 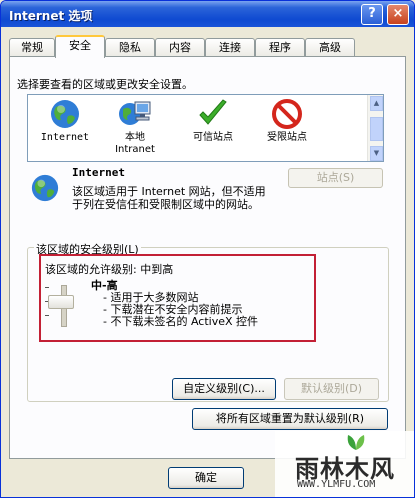 I want to click on zone-restricted-sites: 受限站点, so click(x=287, y=121).